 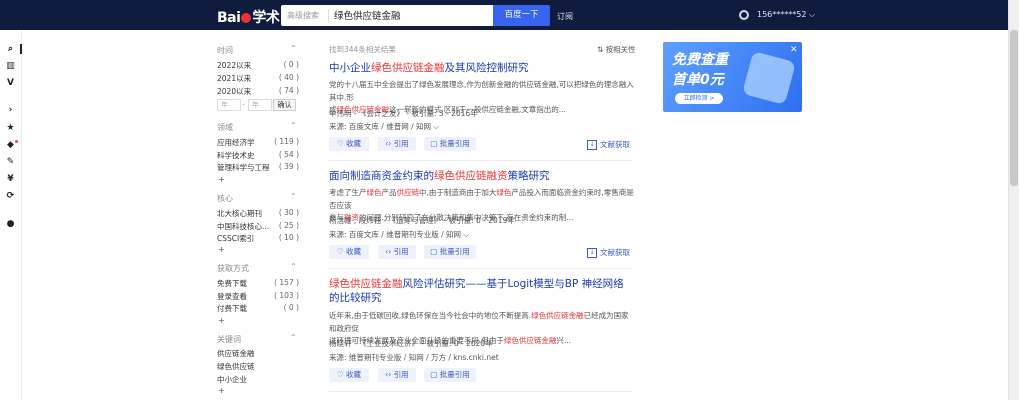 What do you see at coordinates (258, 353) in the screenshot?
I see `facet-keyword-row: 供应链金融` at bounding box center [258, 353].